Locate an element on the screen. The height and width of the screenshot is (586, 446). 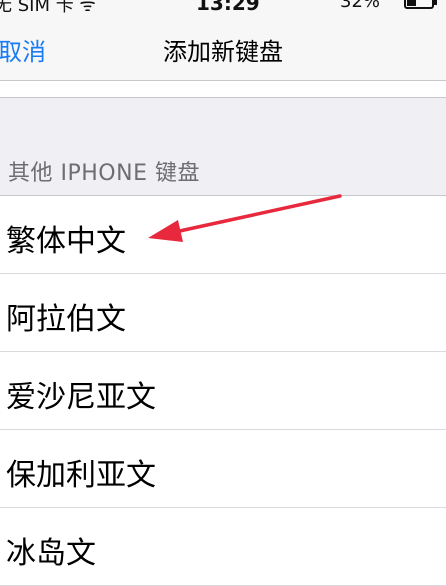
cancel-button: 取消 is located at coordinates (23, 49).